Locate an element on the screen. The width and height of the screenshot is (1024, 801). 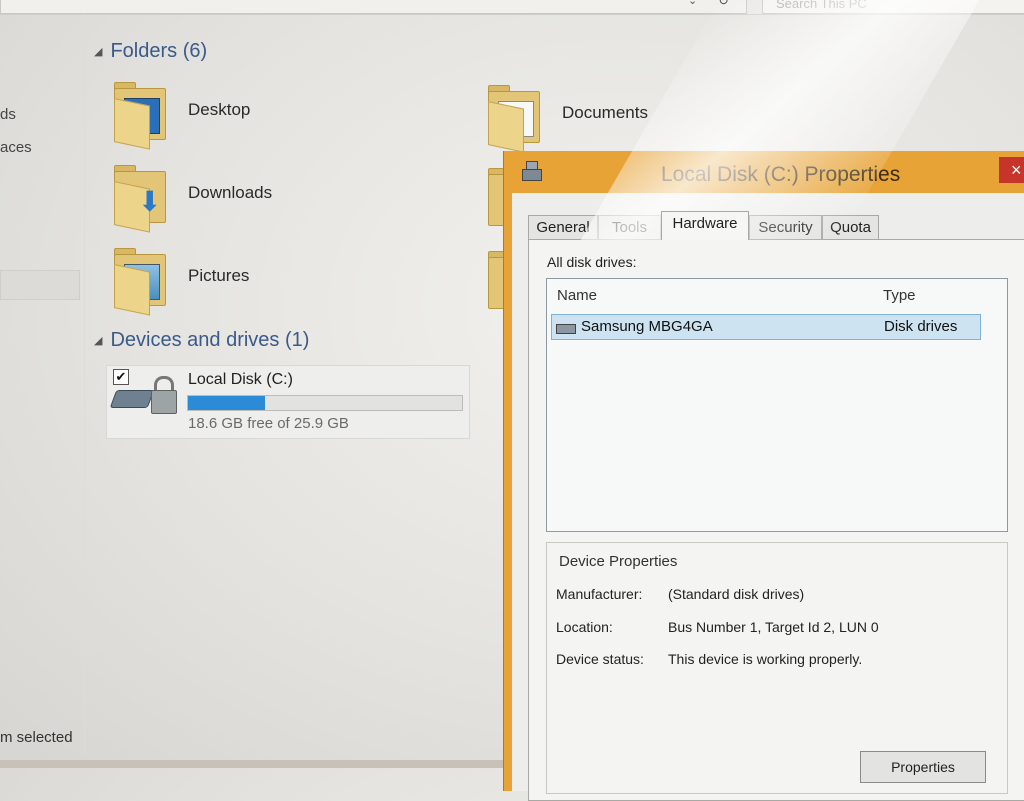
tab-quota: Quota is located at coordinates (850, 227).